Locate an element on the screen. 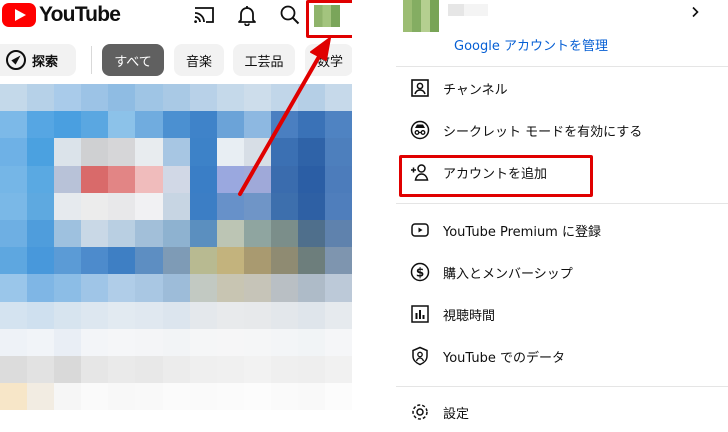 The width and height of the screenshot is (728, 432). account-name-blurred is located at coordinates (468, 10).